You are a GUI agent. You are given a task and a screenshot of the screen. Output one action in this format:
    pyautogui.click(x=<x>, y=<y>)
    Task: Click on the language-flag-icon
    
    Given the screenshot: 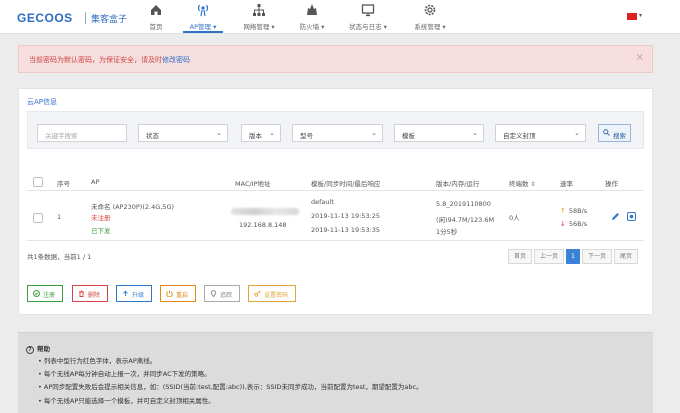 What is the action you would take?
    pyautogui.click(x=632, y=16)
    